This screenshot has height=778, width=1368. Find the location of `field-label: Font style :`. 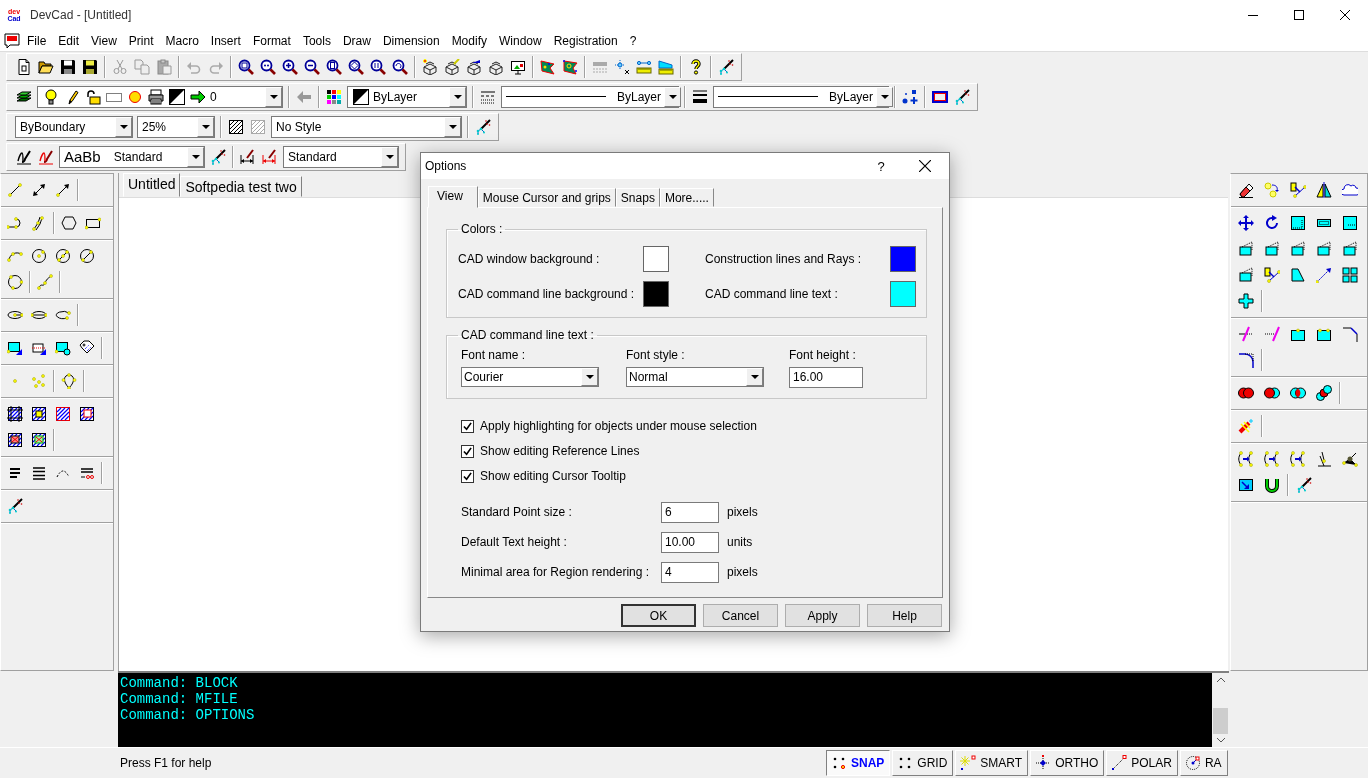

field-label: Font style : is located at coordinates (656, 355).